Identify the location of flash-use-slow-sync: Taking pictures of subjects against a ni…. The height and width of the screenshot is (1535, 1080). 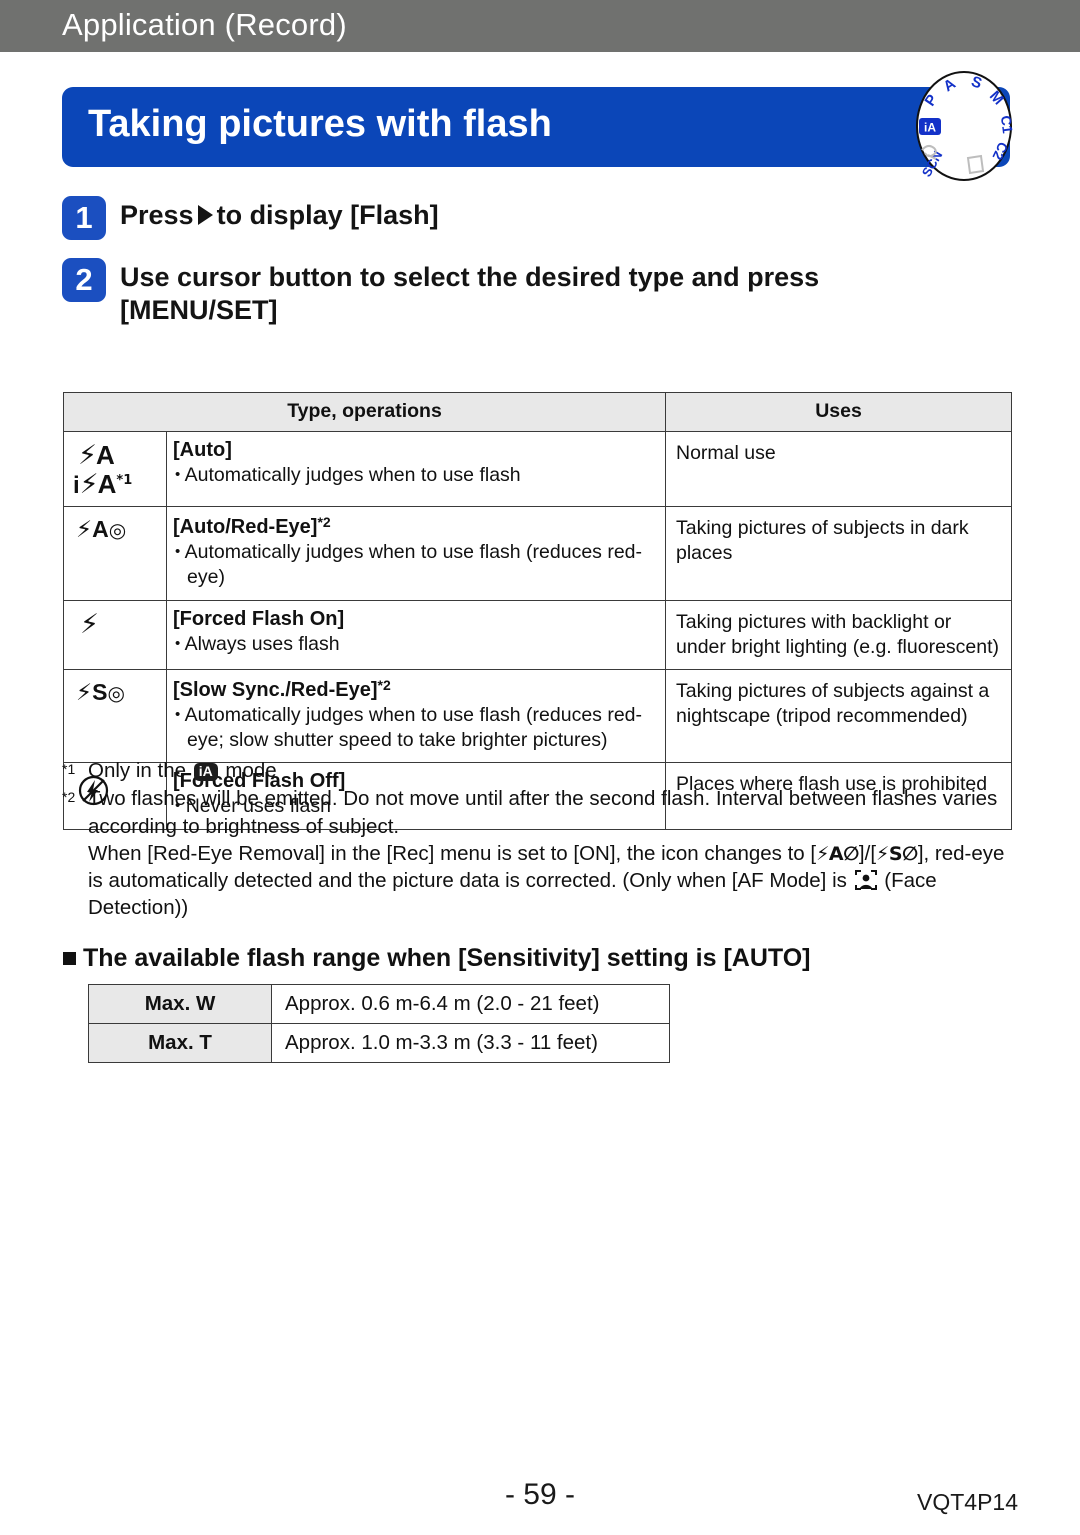
(838, 716).